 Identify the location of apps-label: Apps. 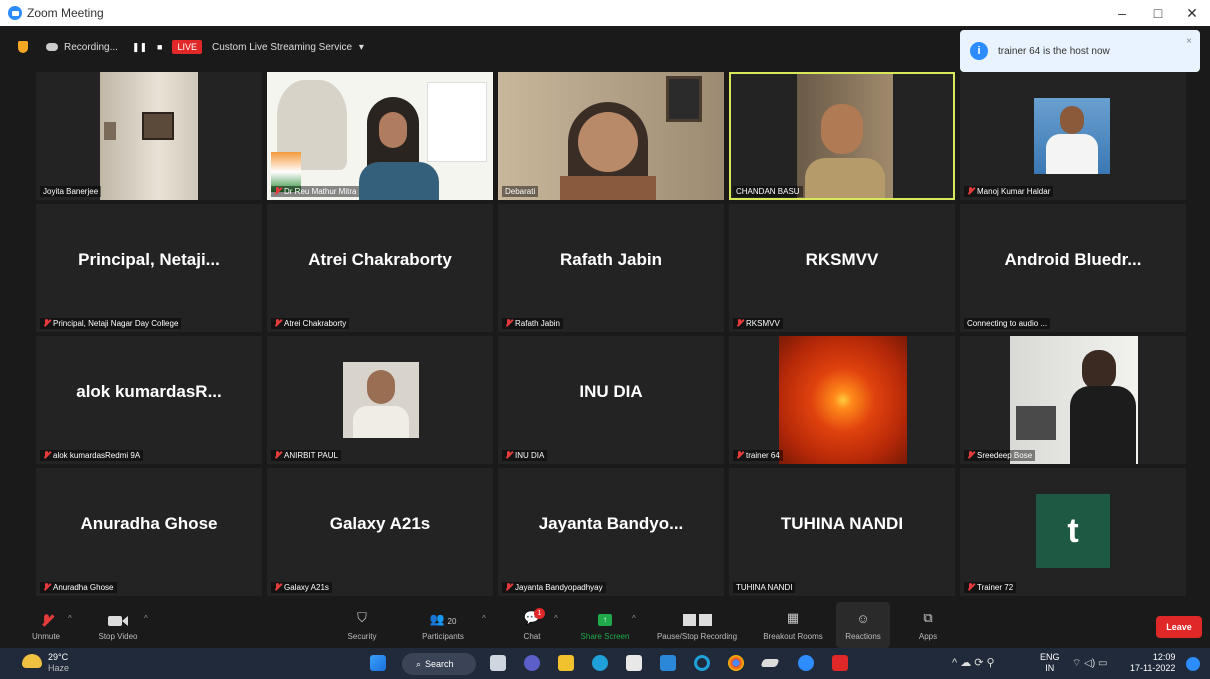
(928, 636).